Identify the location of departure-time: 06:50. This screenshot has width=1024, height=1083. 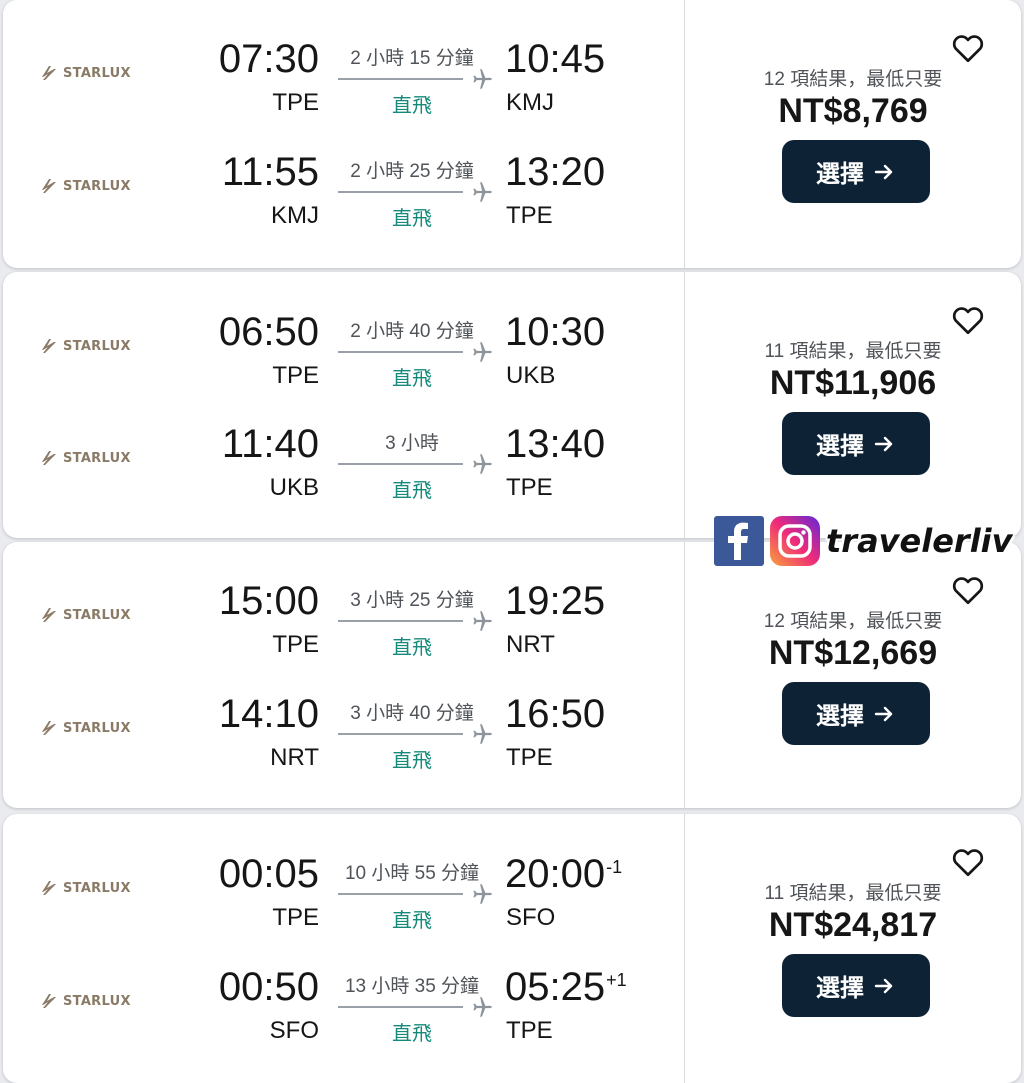
(268, 332).